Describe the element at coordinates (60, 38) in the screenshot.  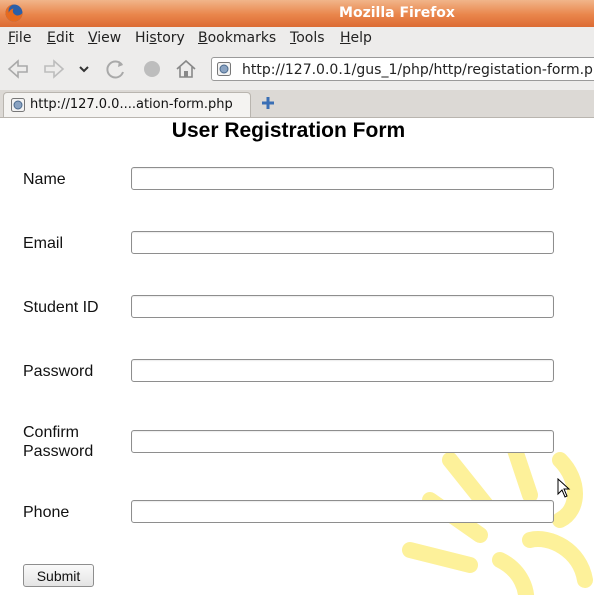
I see `menu-edit: Edit` at that location.